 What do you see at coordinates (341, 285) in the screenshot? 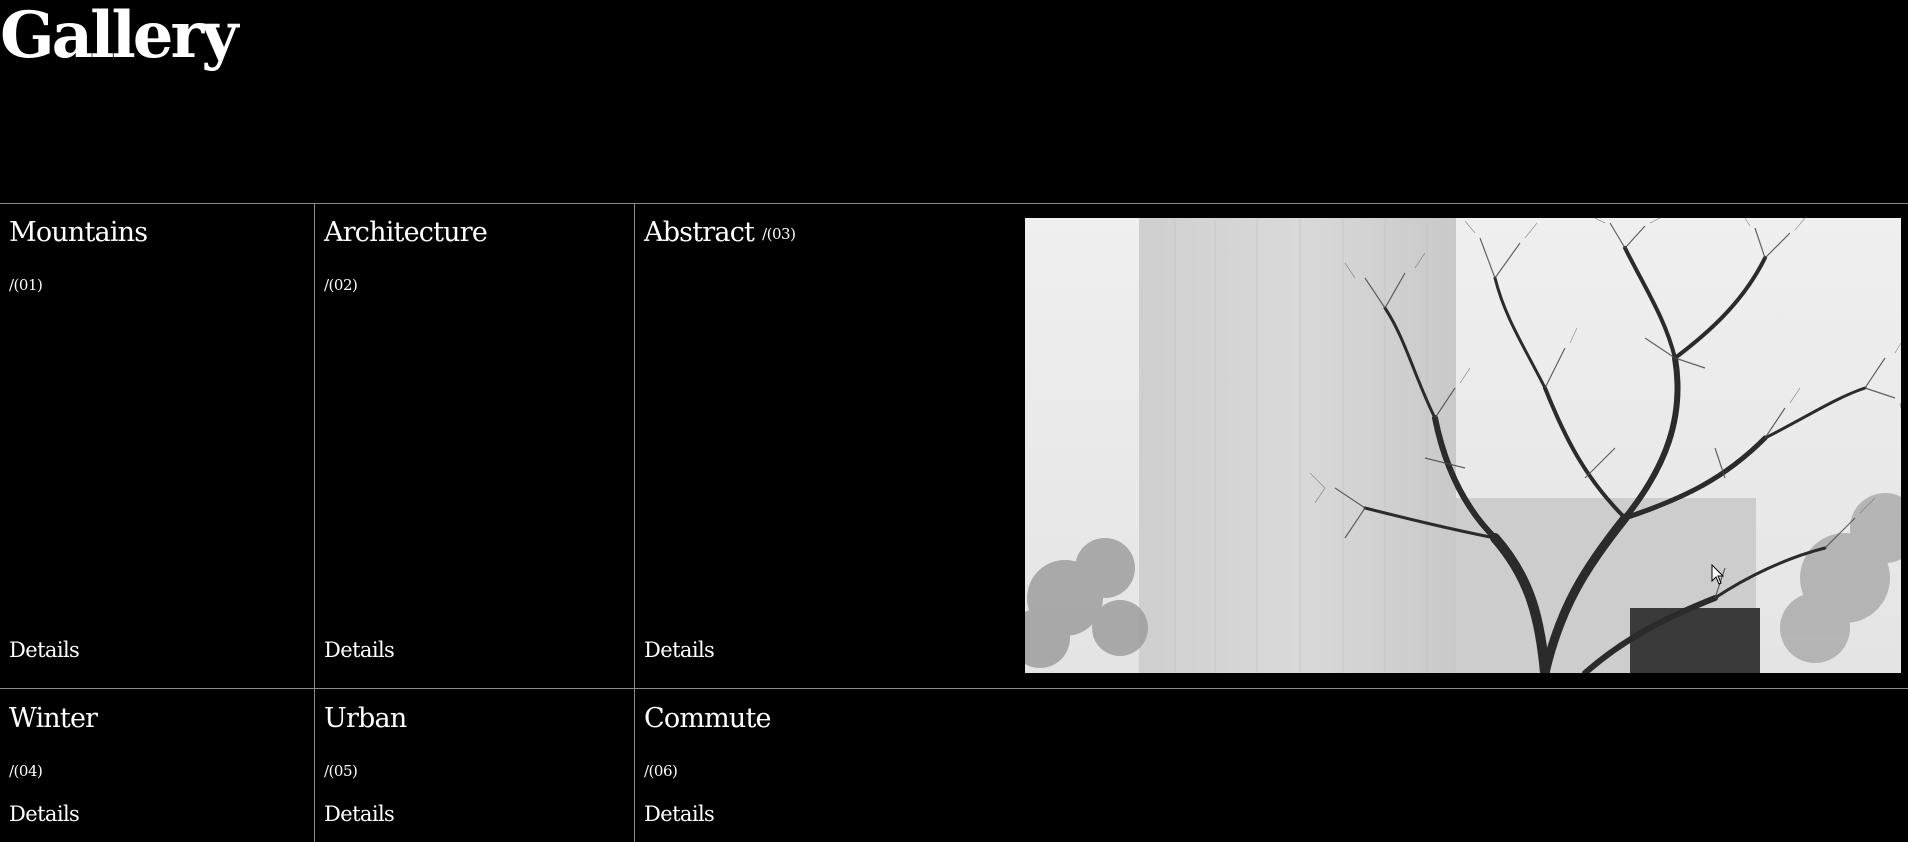
I see `item-index: /(02)` at bounding box center [341, 285].